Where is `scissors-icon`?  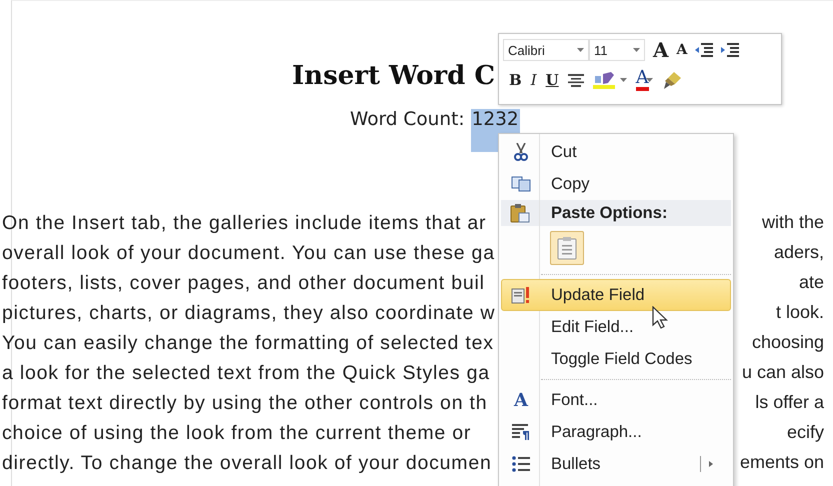
scissors-icon is located at coordinates (521, 152).